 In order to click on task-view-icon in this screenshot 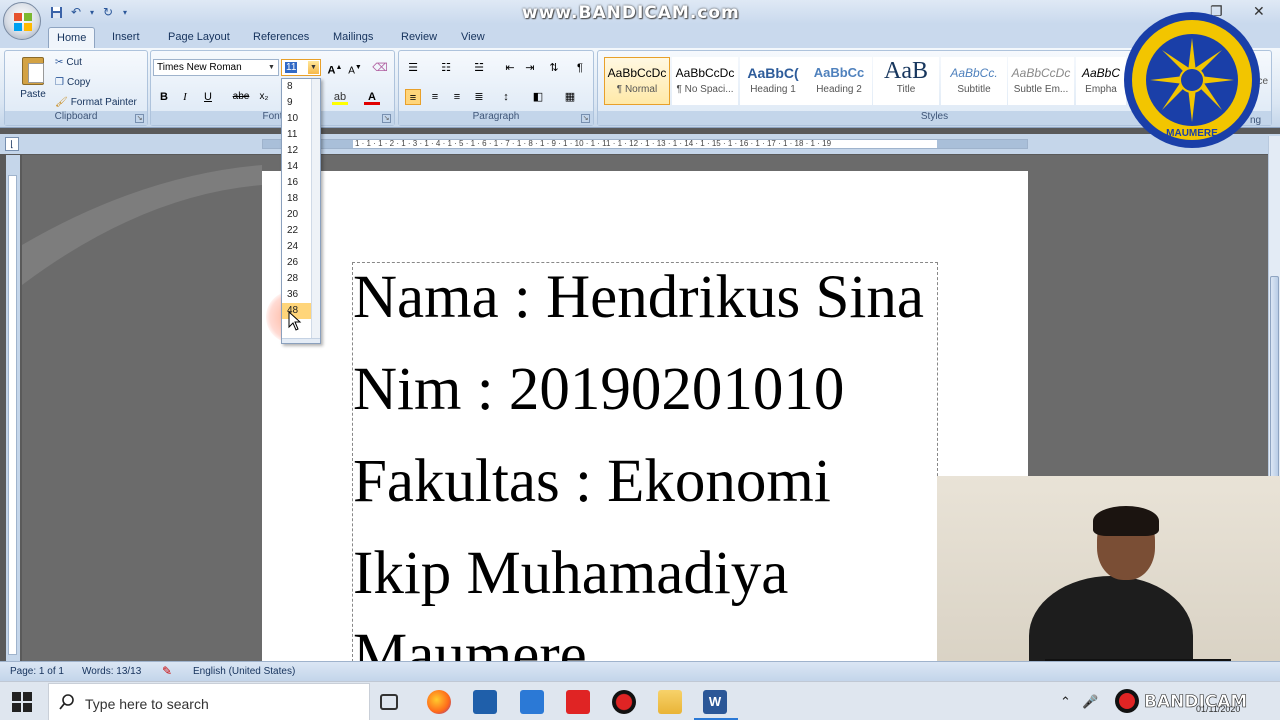, I will do `click(389, 702)`.